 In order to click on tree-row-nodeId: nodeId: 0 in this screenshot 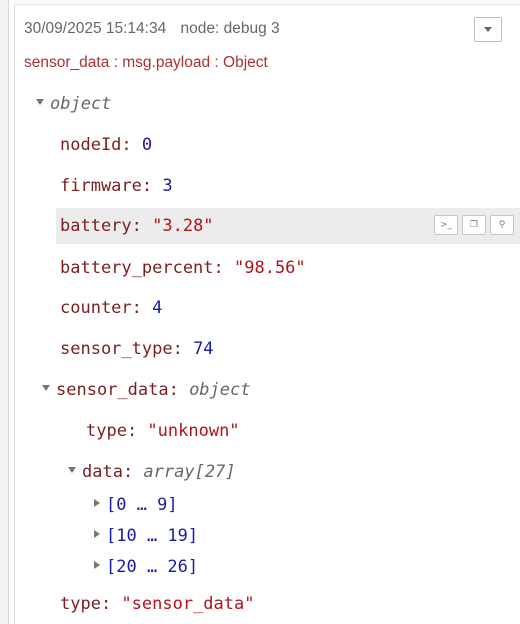, I will do `click(106, 145)`.